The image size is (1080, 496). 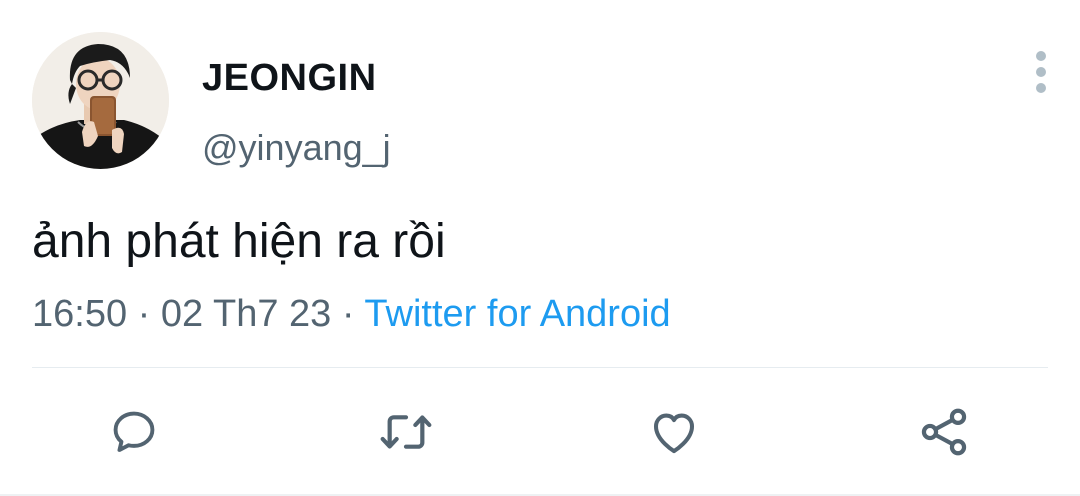 What do you see at coordinates (296, 148) in the screenshot?
I see `user-handle: @yinyang_j` at bounding box center [296, 148].